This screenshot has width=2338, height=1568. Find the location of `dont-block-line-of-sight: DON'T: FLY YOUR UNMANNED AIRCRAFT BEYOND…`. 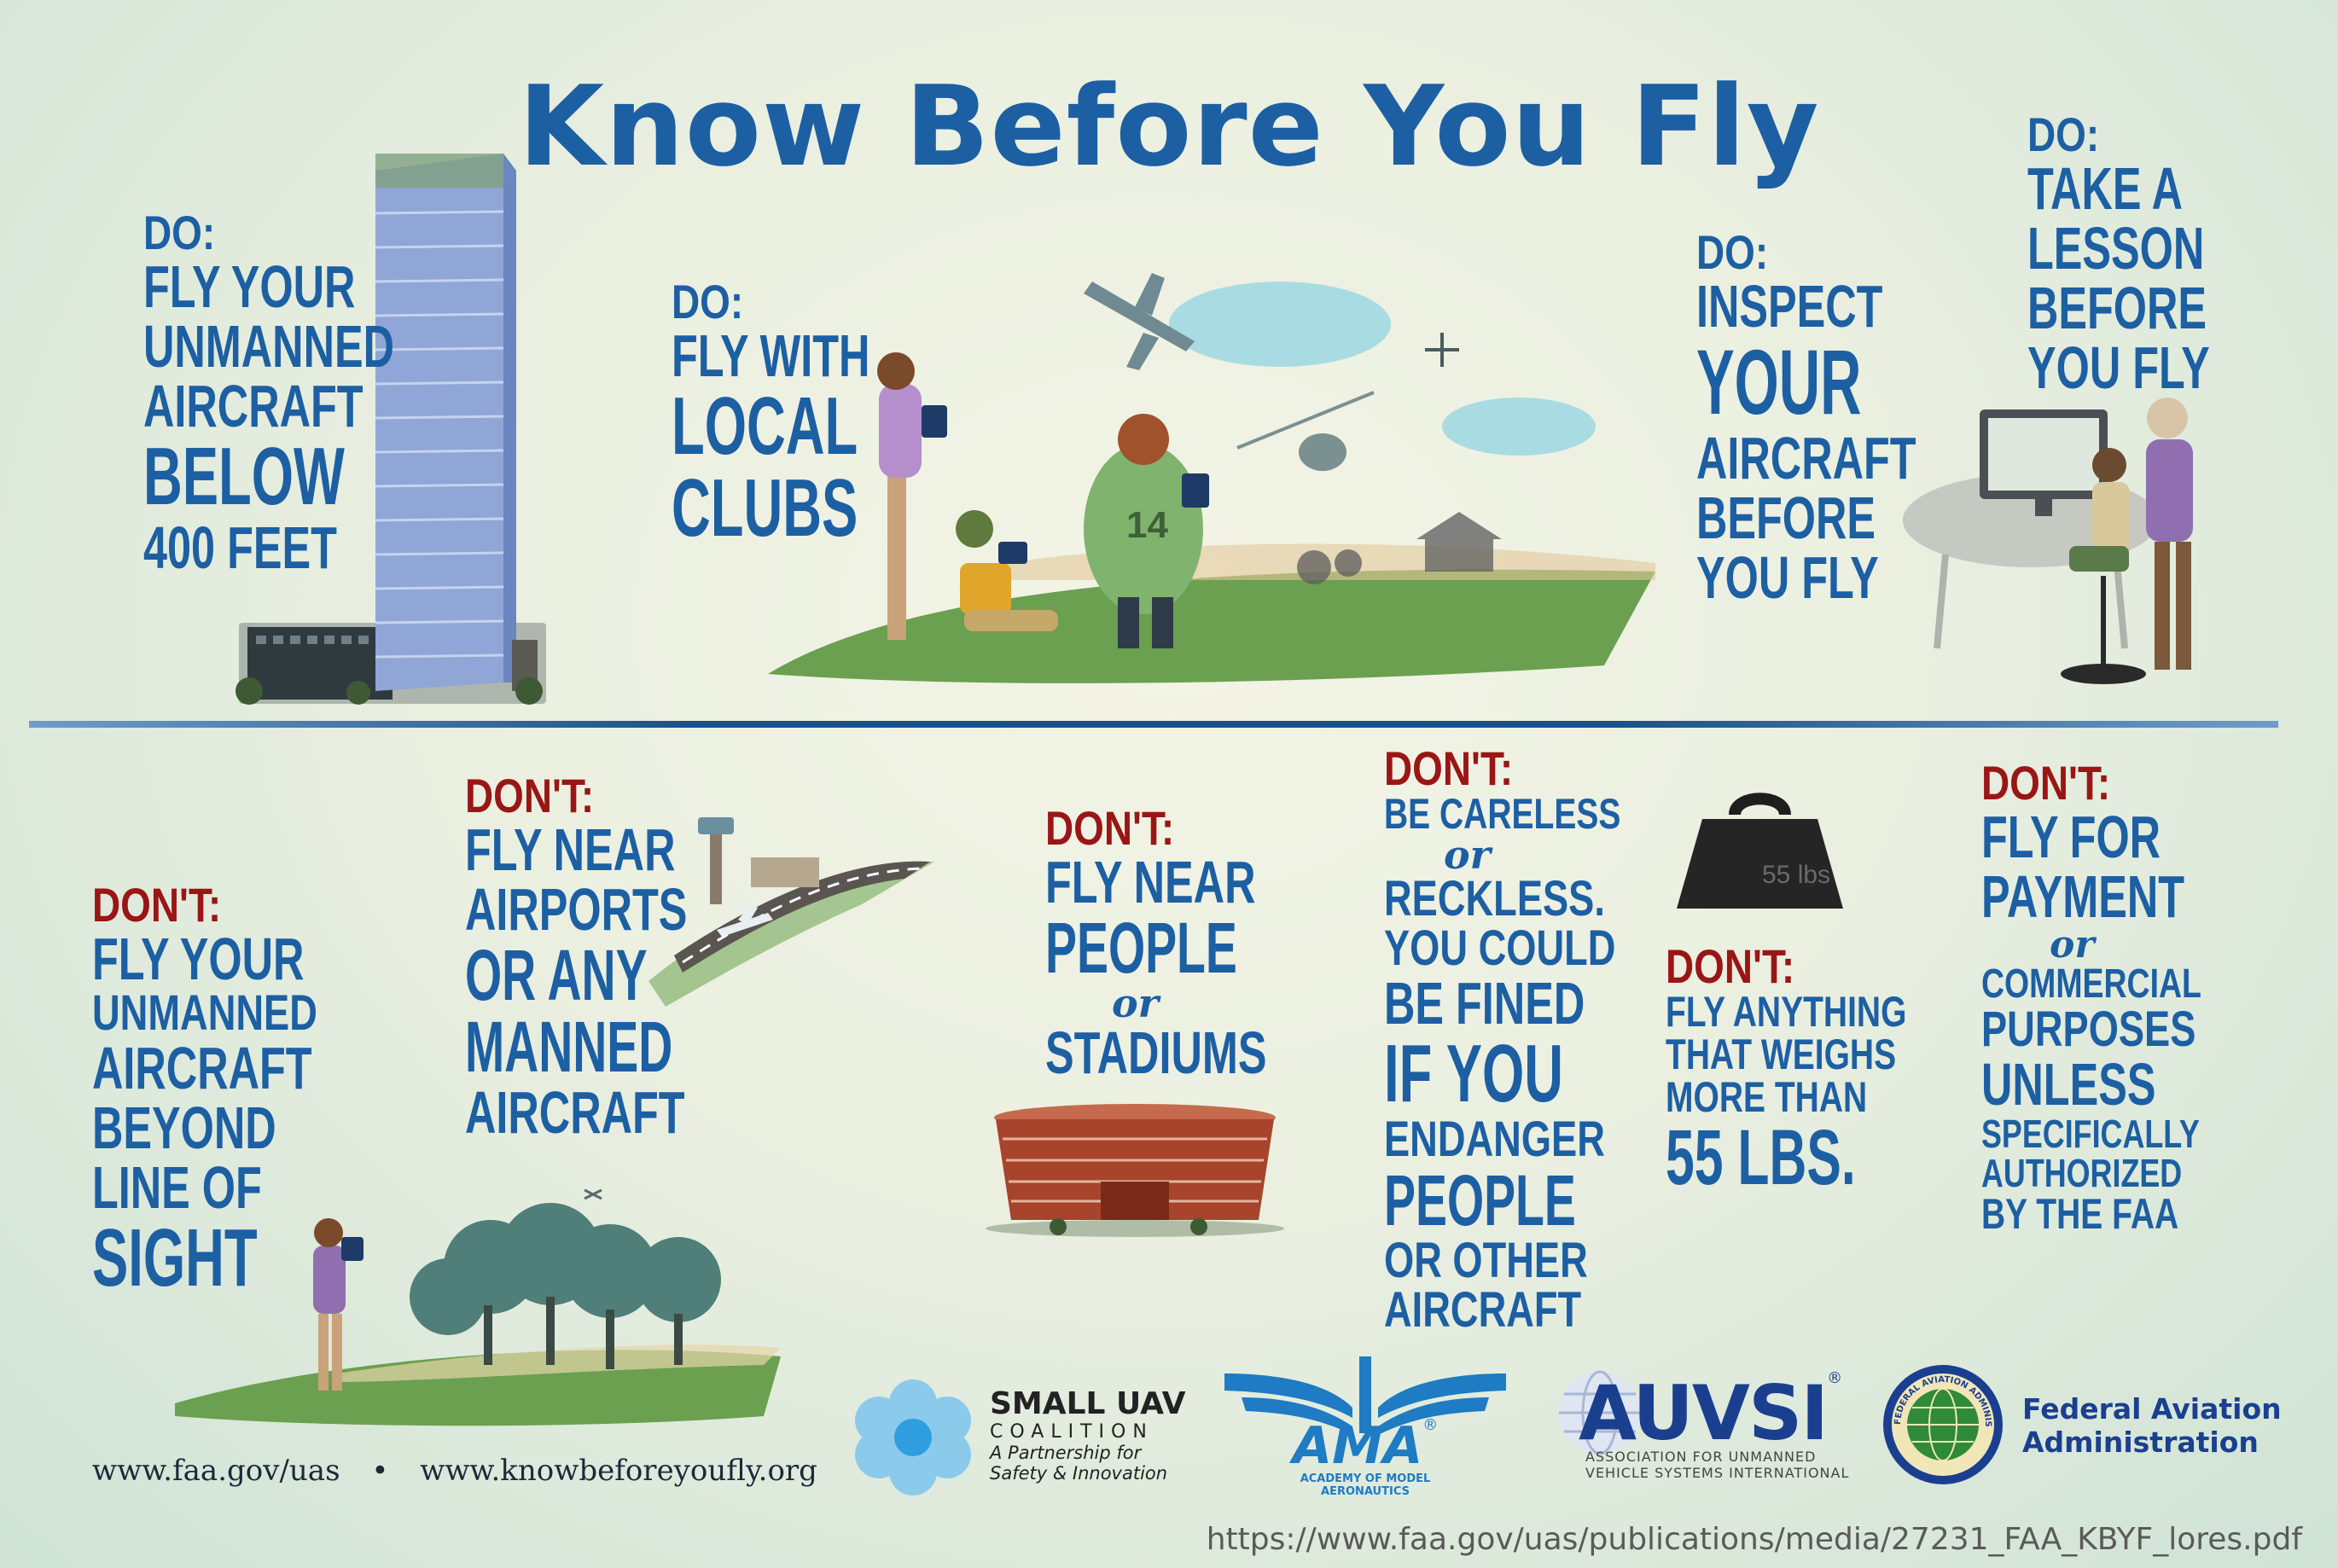

dont-block-line-of-sight: DON'T: FLY YOUR UNMANNED AIRCRAFT BEYOND… is located at coordinates (245, 1090).